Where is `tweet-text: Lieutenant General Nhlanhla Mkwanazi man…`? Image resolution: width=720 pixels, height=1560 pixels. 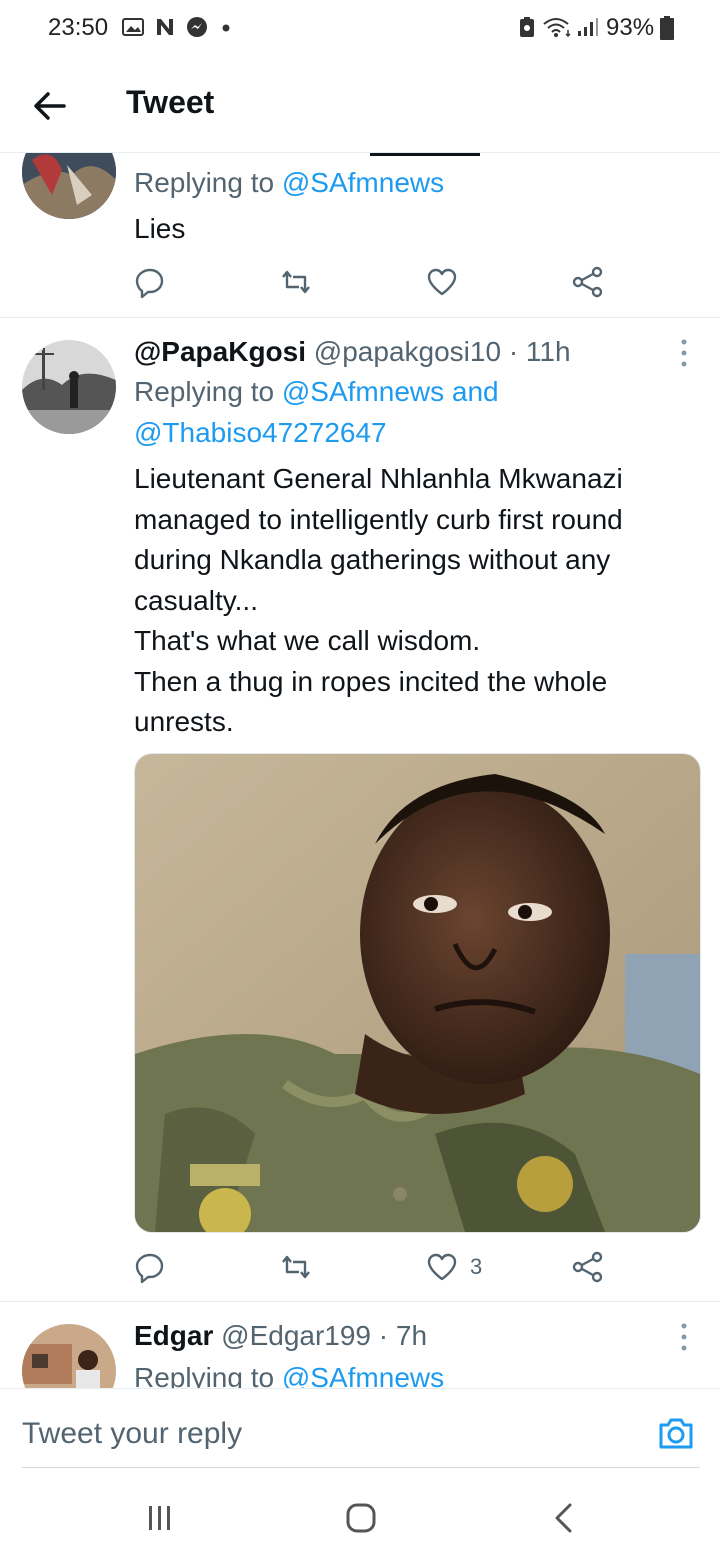 tweet-text: Lieutenant General Nhlanhla Mkwanazi man… is located at coordinates (419, 601).